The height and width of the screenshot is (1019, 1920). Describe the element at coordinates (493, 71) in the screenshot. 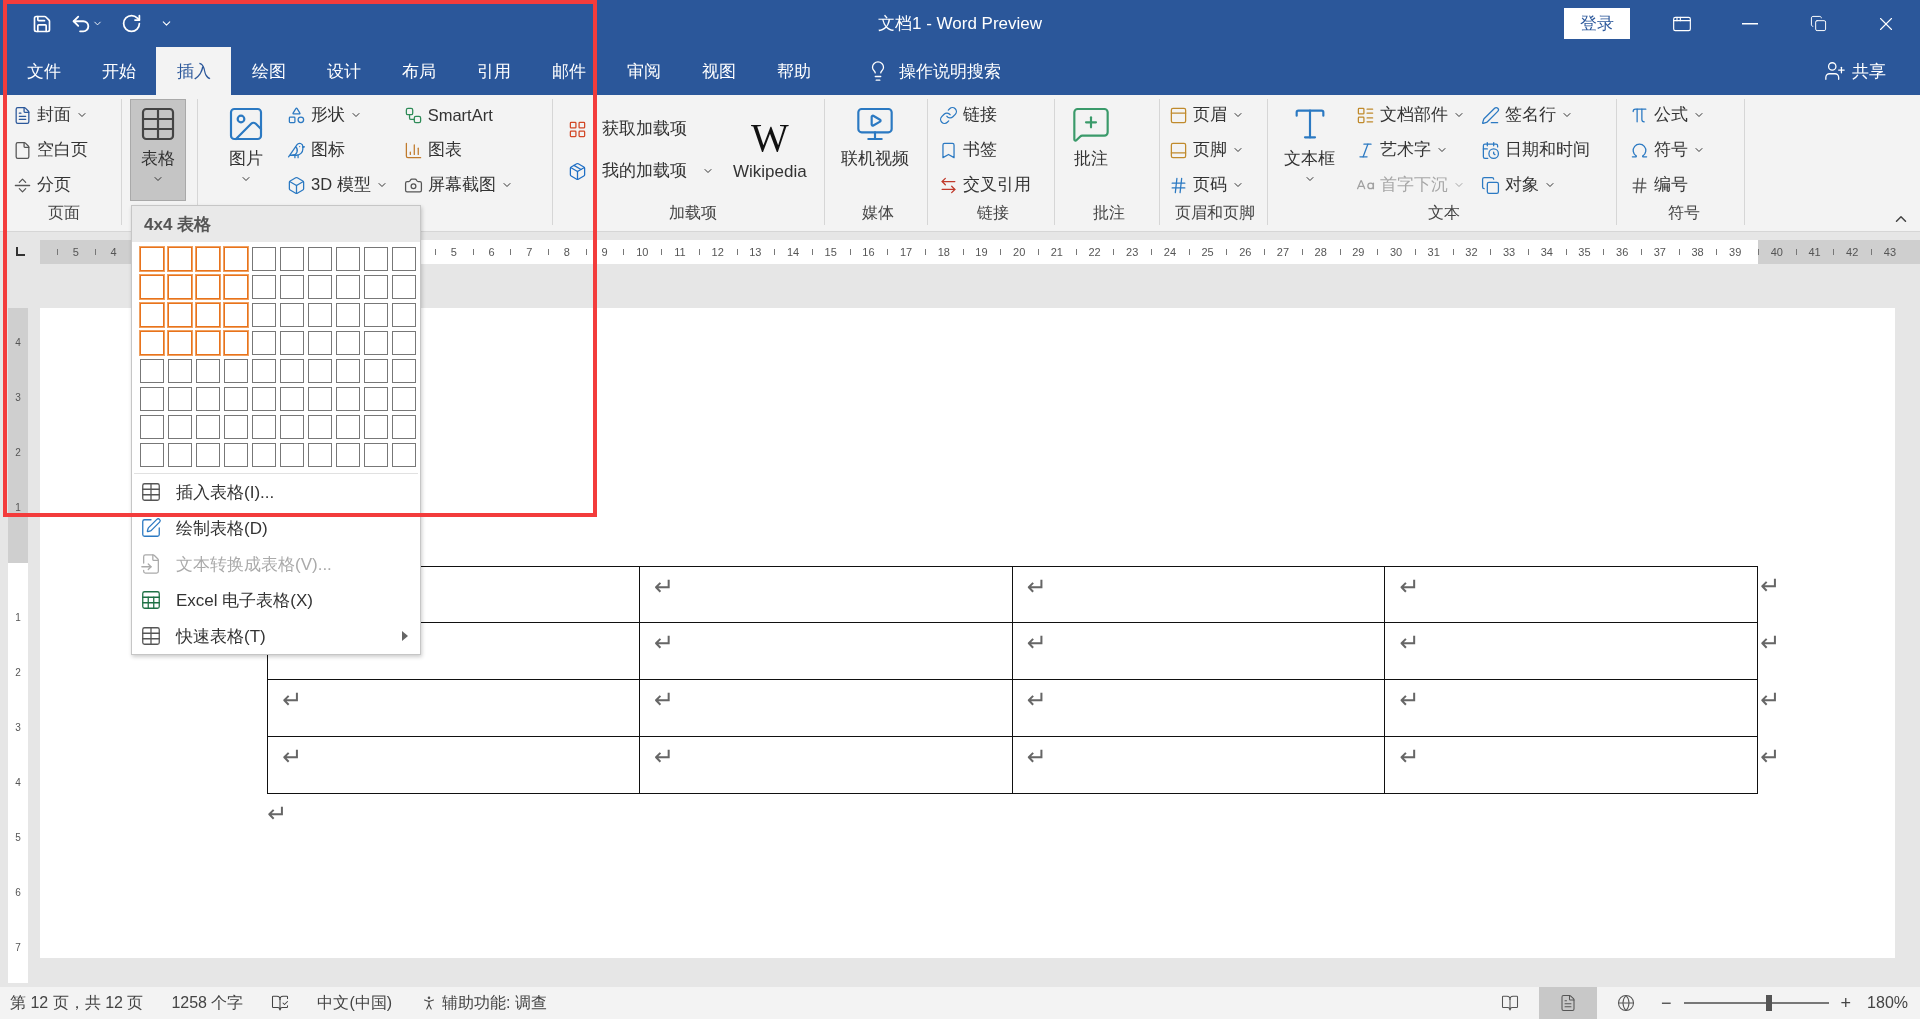

I see `ribbon-tab: 引用` at that location.